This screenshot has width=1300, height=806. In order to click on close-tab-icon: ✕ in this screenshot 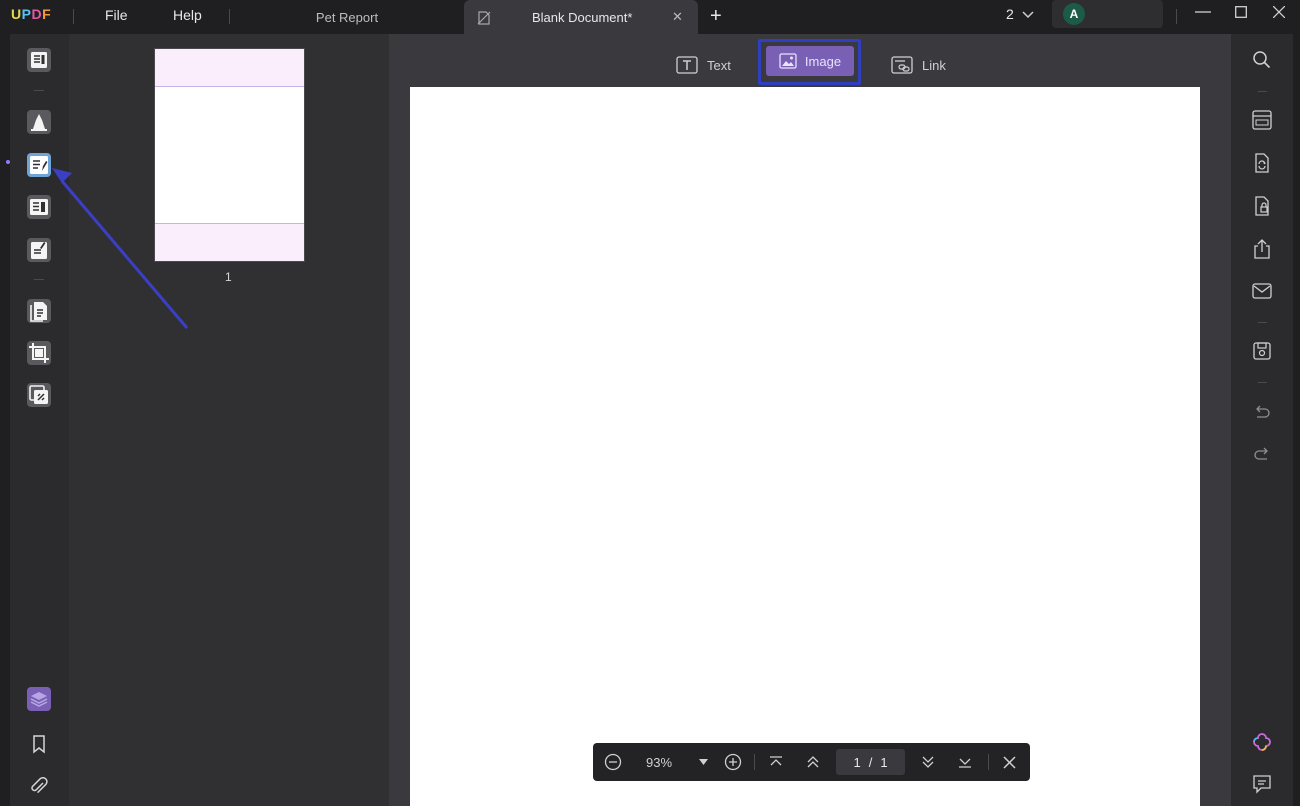, I will do `click(677, 17)`.